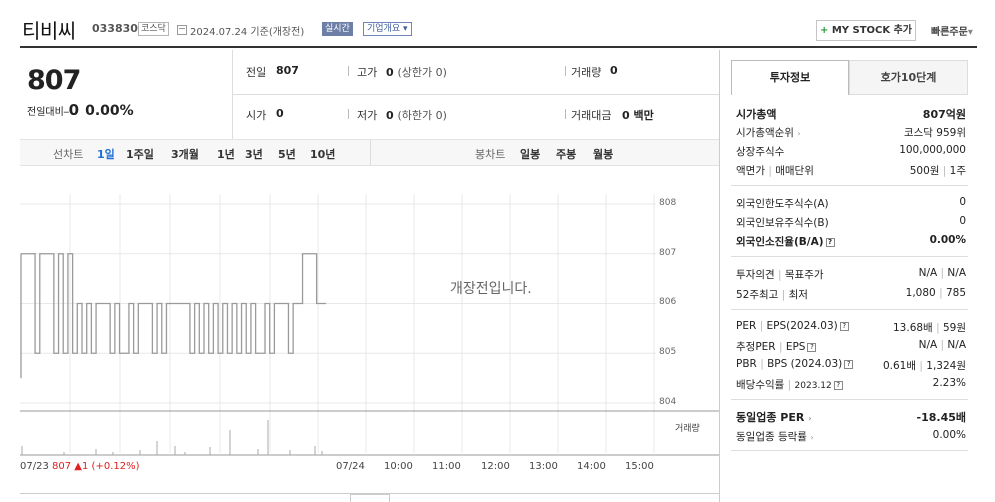  Describe the element at coordinates (757, 295) in the screenshot. I see `week52-high-label: 52주최고` at that location.